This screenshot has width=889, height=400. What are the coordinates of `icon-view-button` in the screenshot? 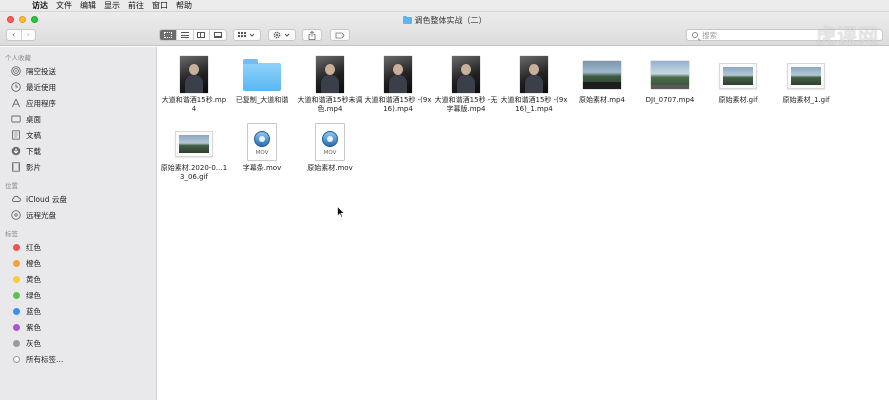 It's located at (168, 35).